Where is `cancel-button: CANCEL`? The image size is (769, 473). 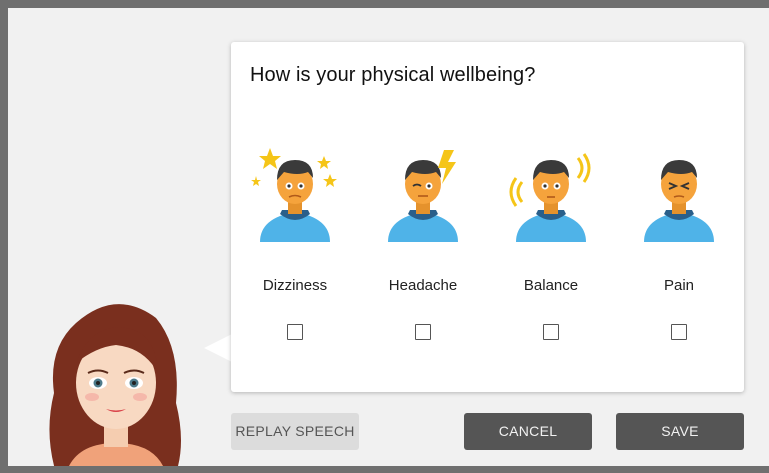 cancel-button: CANCEL is located at coordinates (528, 431).